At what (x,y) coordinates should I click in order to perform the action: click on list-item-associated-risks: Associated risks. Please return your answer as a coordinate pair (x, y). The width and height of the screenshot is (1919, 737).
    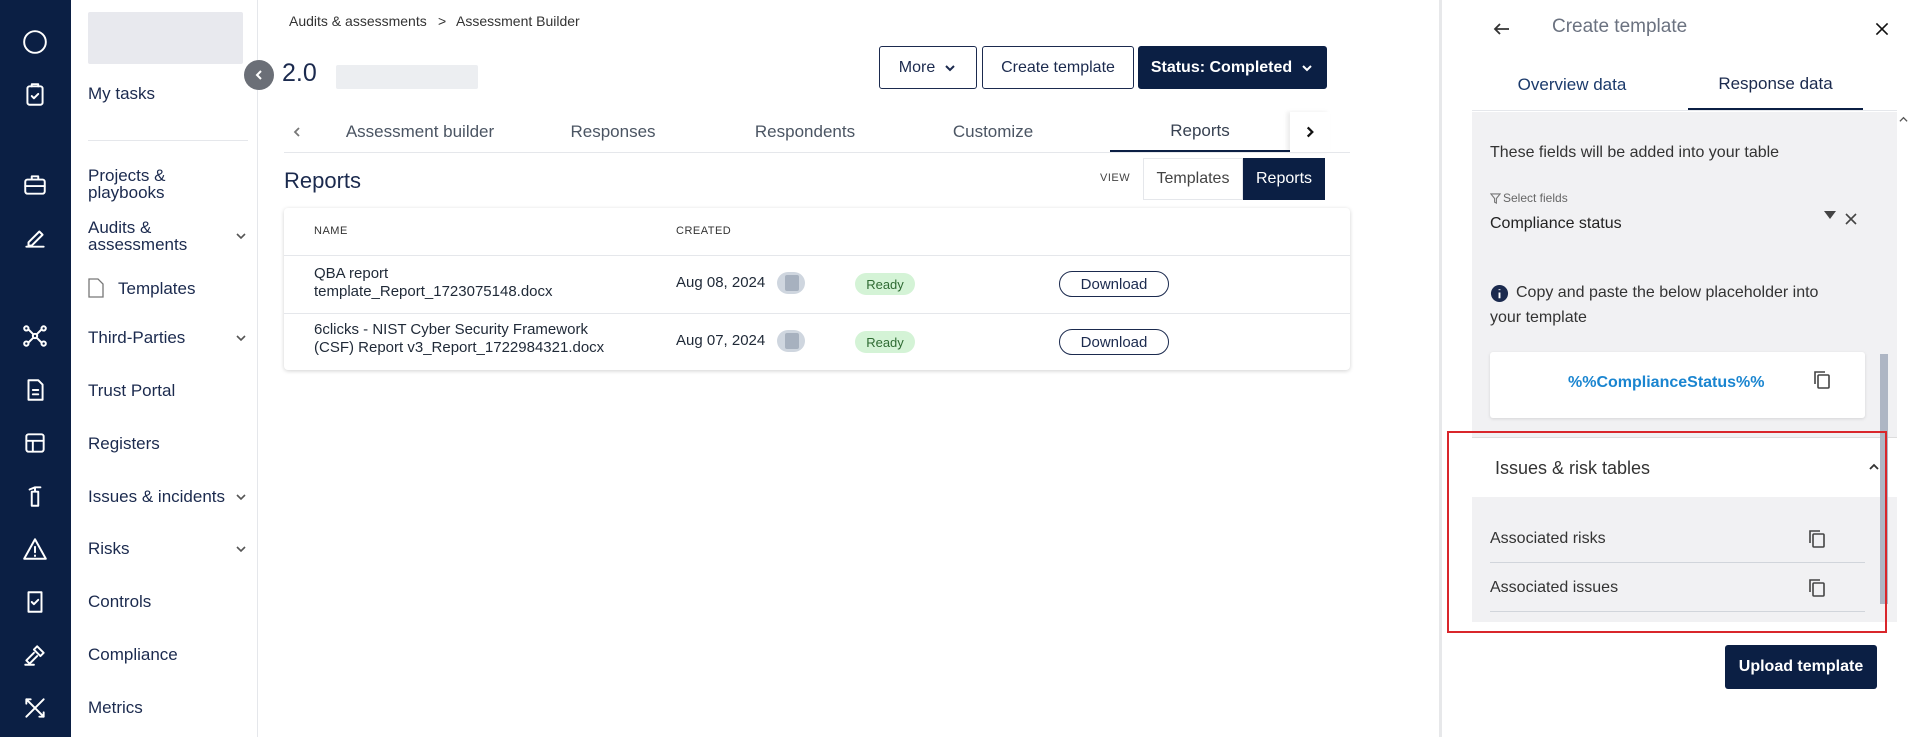
    Looking at the image, I should click on (1677, 539).